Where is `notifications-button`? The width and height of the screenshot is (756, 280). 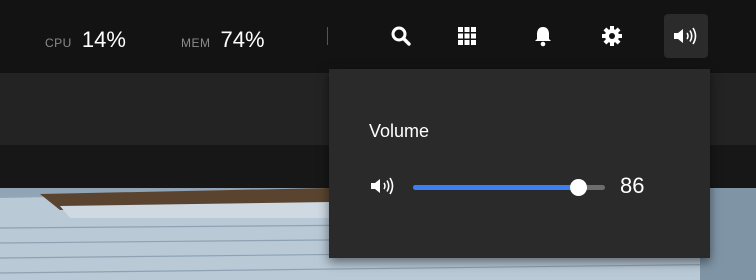
notifications-button is located at coordinates (543, 36).